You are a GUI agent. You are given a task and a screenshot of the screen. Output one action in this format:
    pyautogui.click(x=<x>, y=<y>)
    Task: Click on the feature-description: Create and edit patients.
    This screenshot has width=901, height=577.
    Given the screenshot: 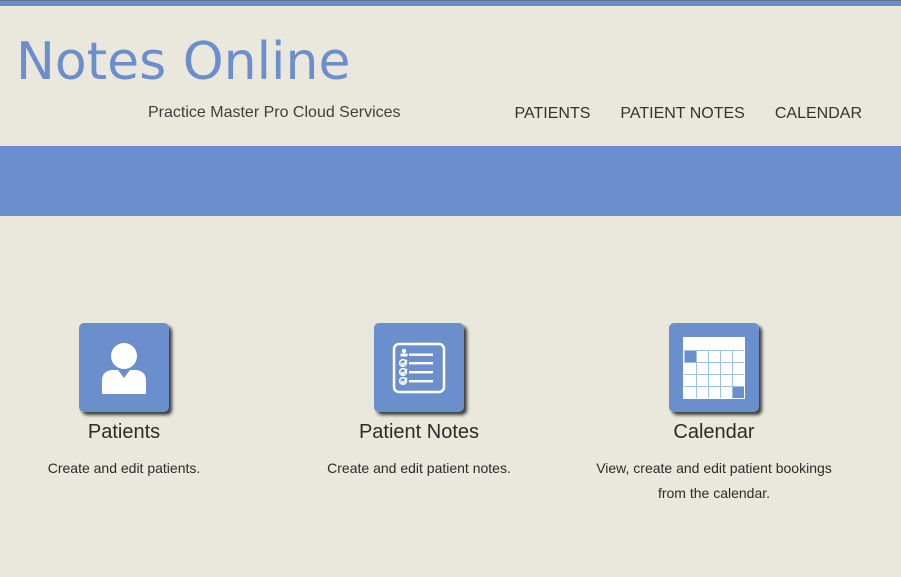 What is the action you would take?
    pyautogui.click(x=124, y=468)
    